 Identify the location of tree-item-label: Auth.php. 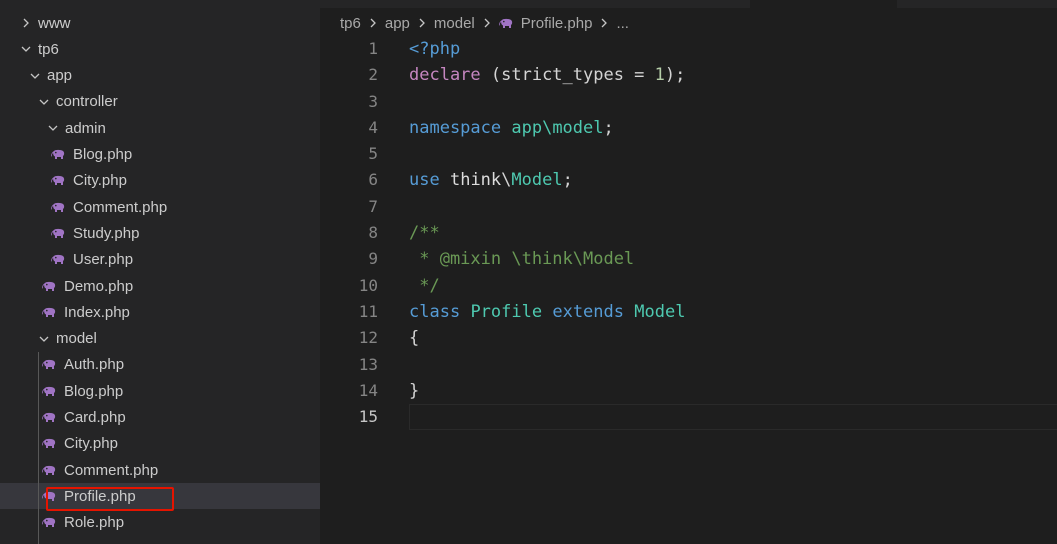
(94, 365).